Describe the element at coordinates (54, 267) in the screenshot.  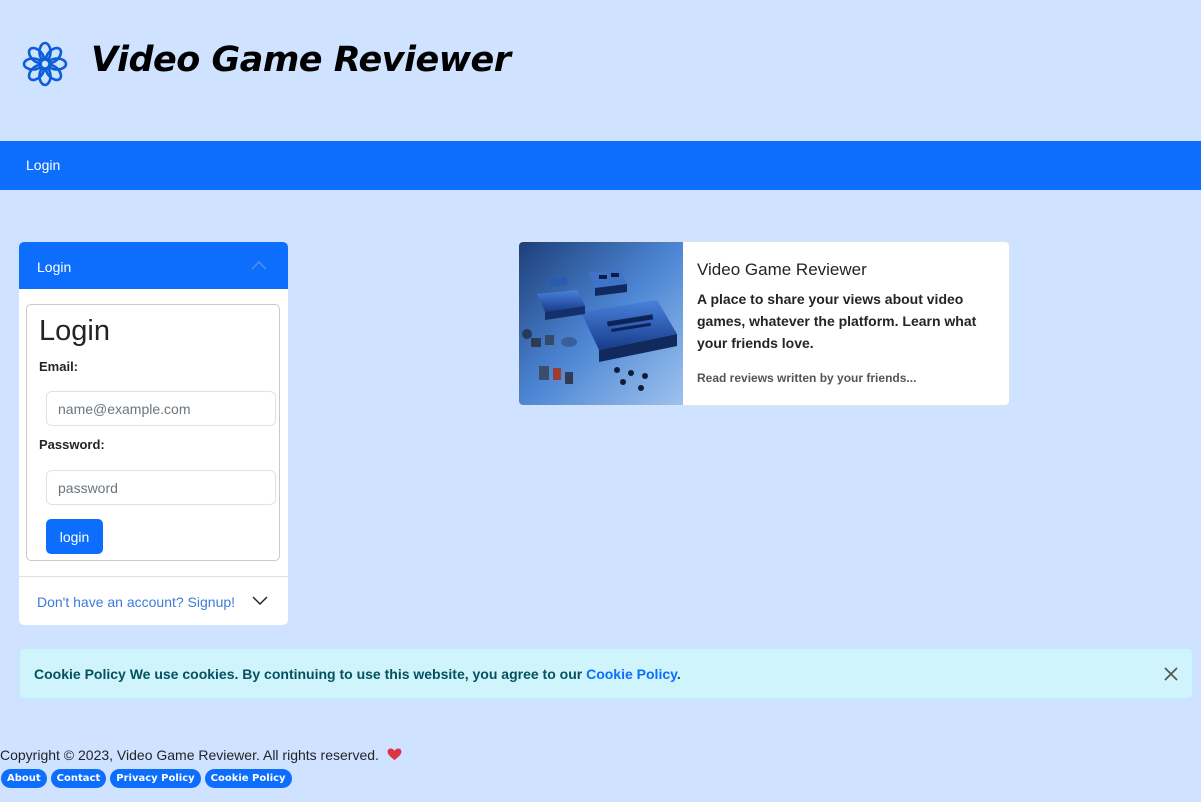
I see `accordion-header-label: Login` at that location.